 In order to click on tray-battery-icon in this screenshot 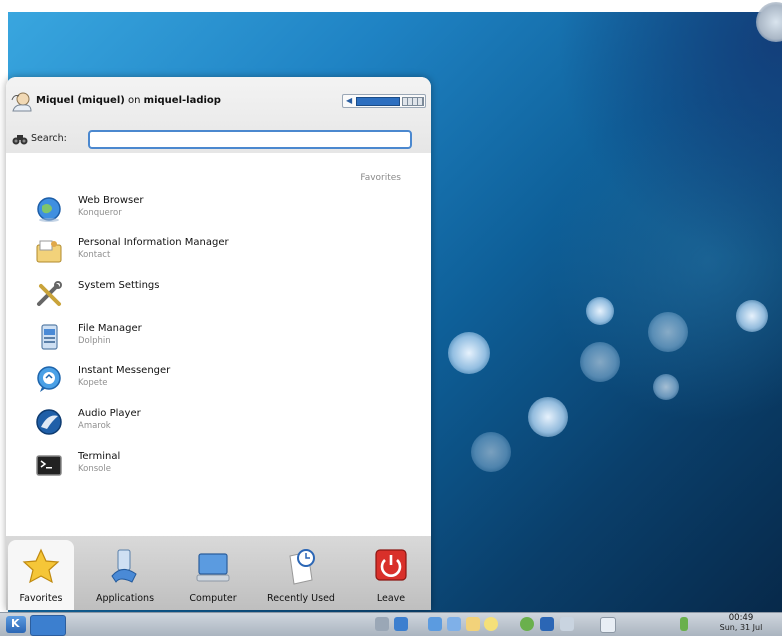, I will do `click(684, 624)`.